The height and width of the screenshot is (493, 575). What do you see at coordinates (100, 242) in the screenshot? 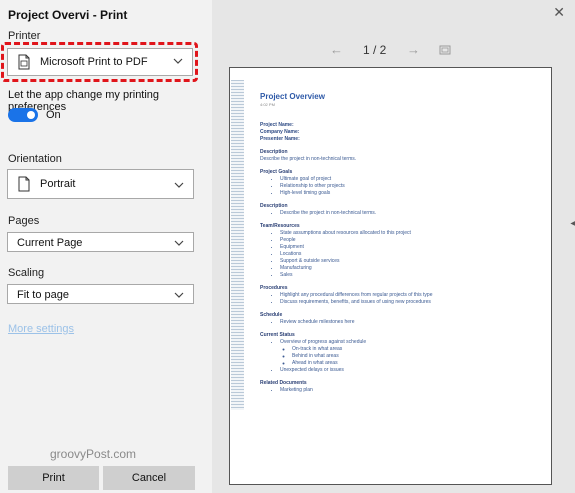
I see `pages-dropdown: Current Page` at bounding box center [100, 242].